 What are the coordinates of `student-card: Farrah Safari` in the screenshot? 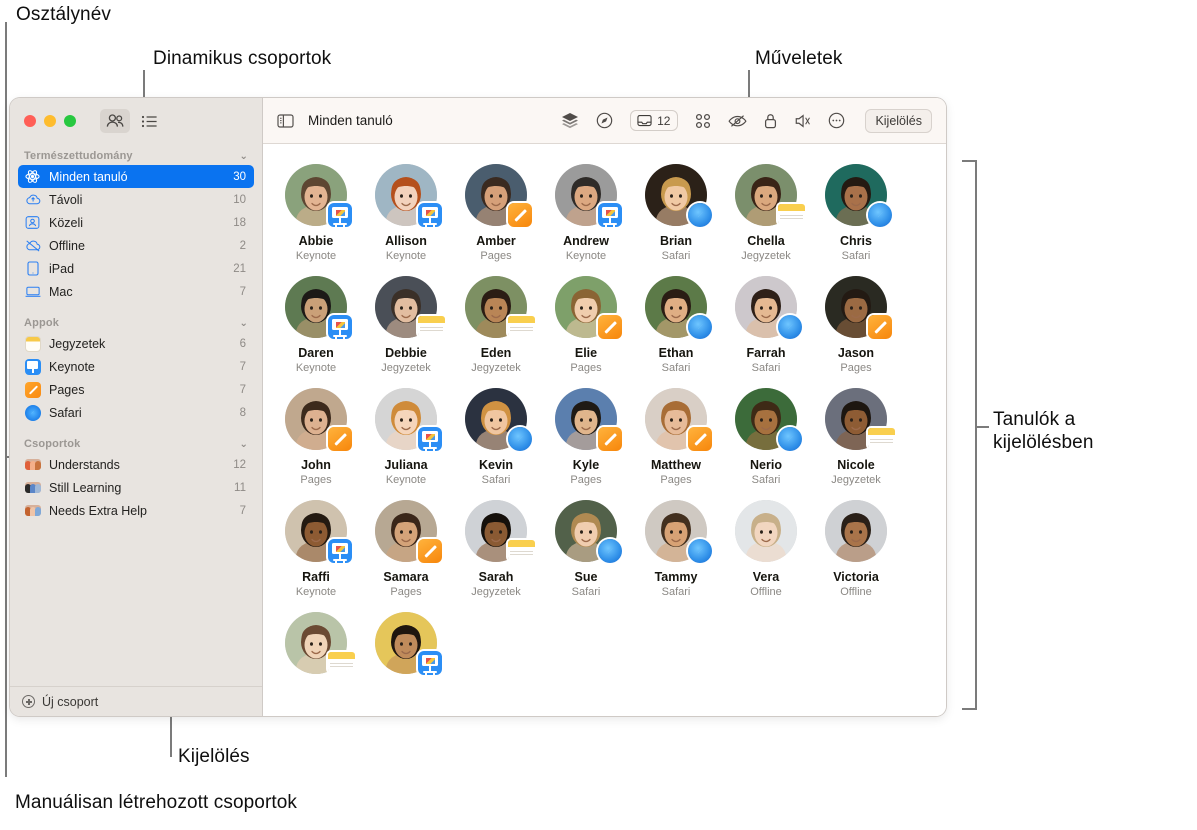 It's located at (766, 322).